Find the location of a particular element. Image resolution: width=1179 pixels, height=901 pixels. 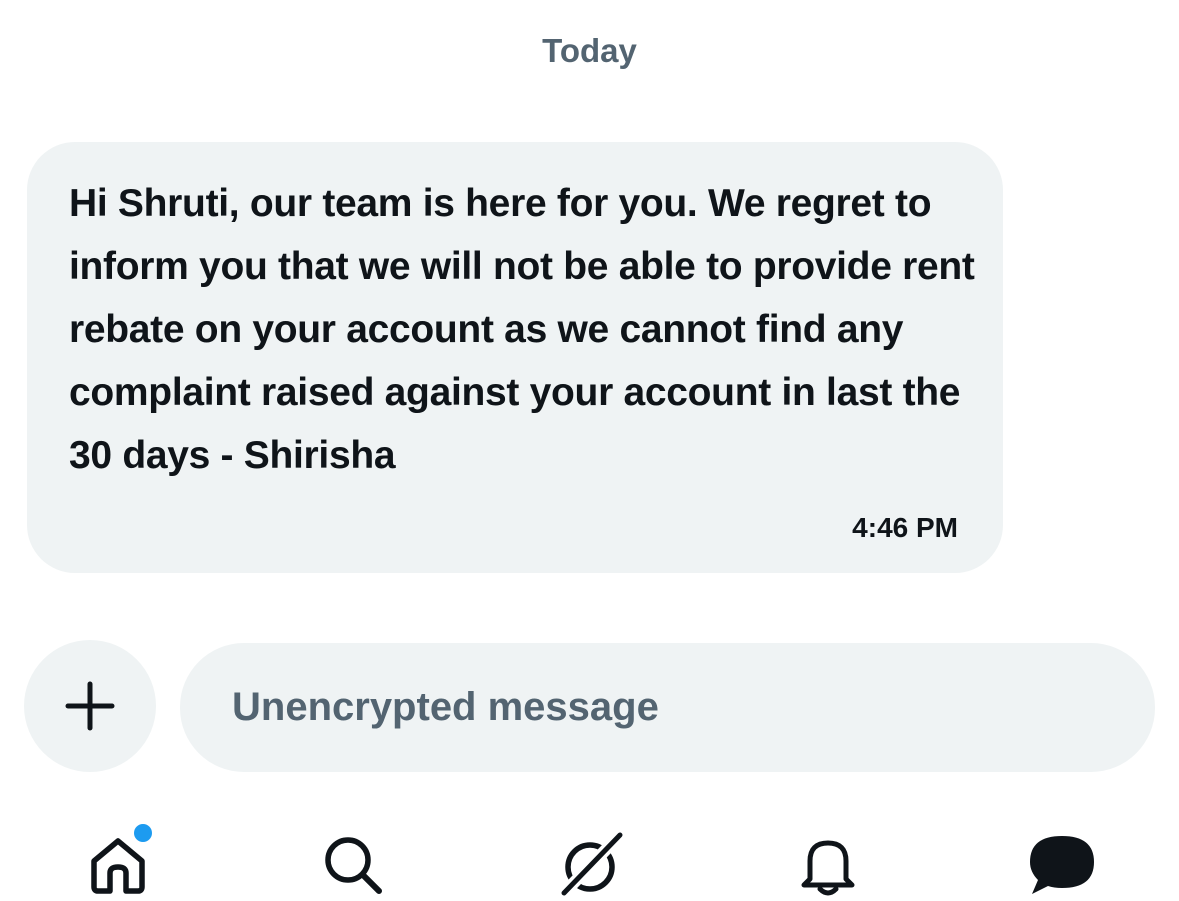

date-separator: Today is located at coordinates (589, 50).